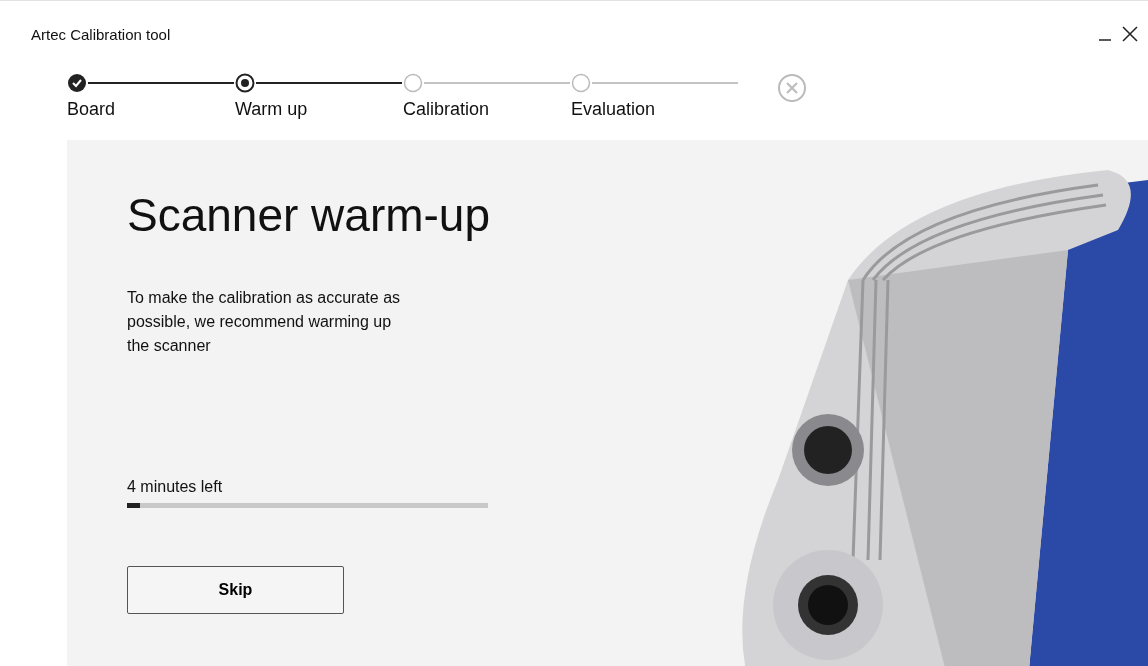 The width and height of the screenshot is (1148, 666). Describe the element at coordinates (309, 215) in the screenshot. I see `page-heading: Scanner warm-up` at that location.